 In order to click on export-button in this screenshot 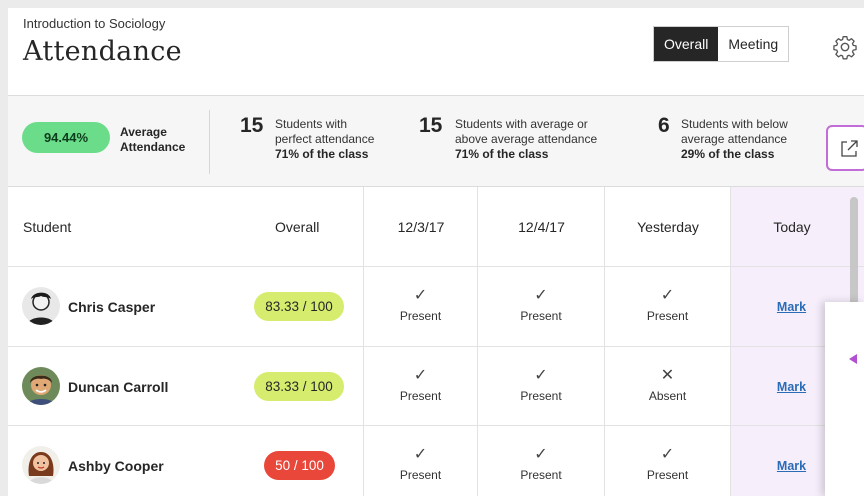, I will do `click(845, 148)`.